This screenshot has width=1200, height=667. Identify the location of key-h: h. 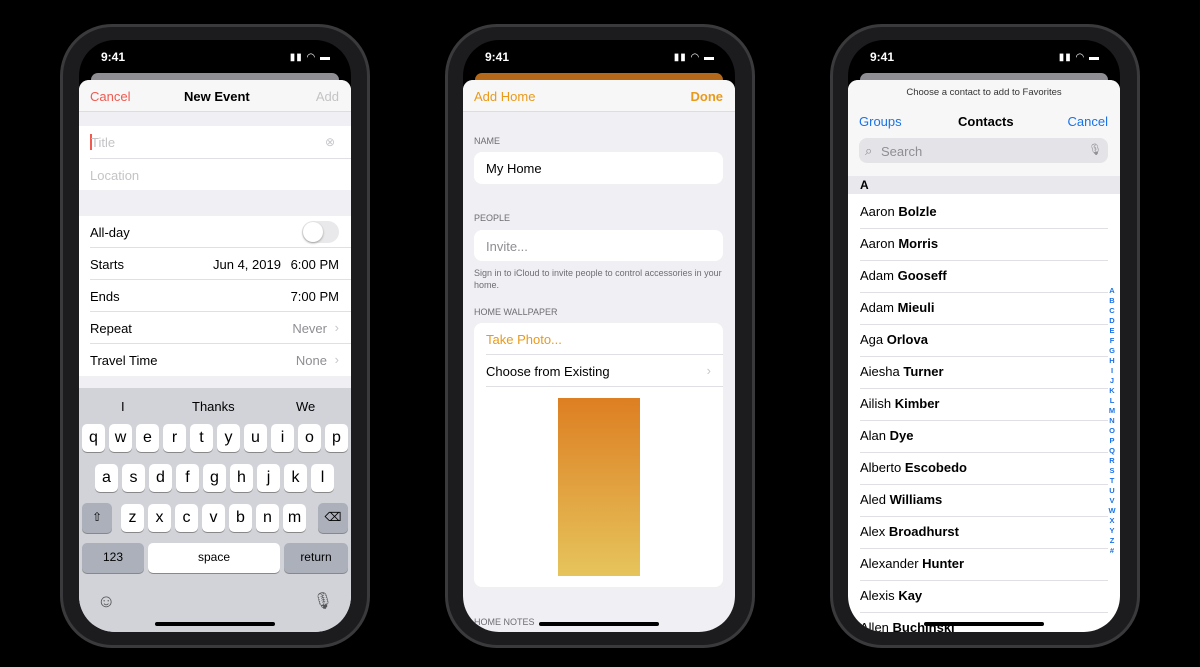
(241, 478).